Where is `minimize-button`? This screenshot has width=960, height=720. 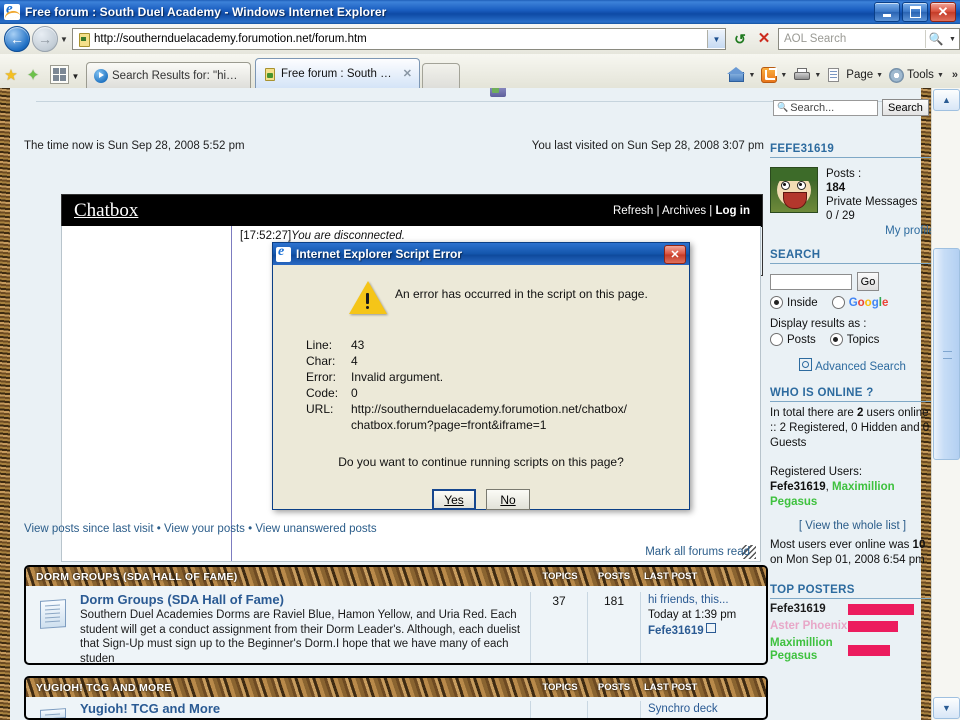 minimize-button is located at coordinates (887, 12).